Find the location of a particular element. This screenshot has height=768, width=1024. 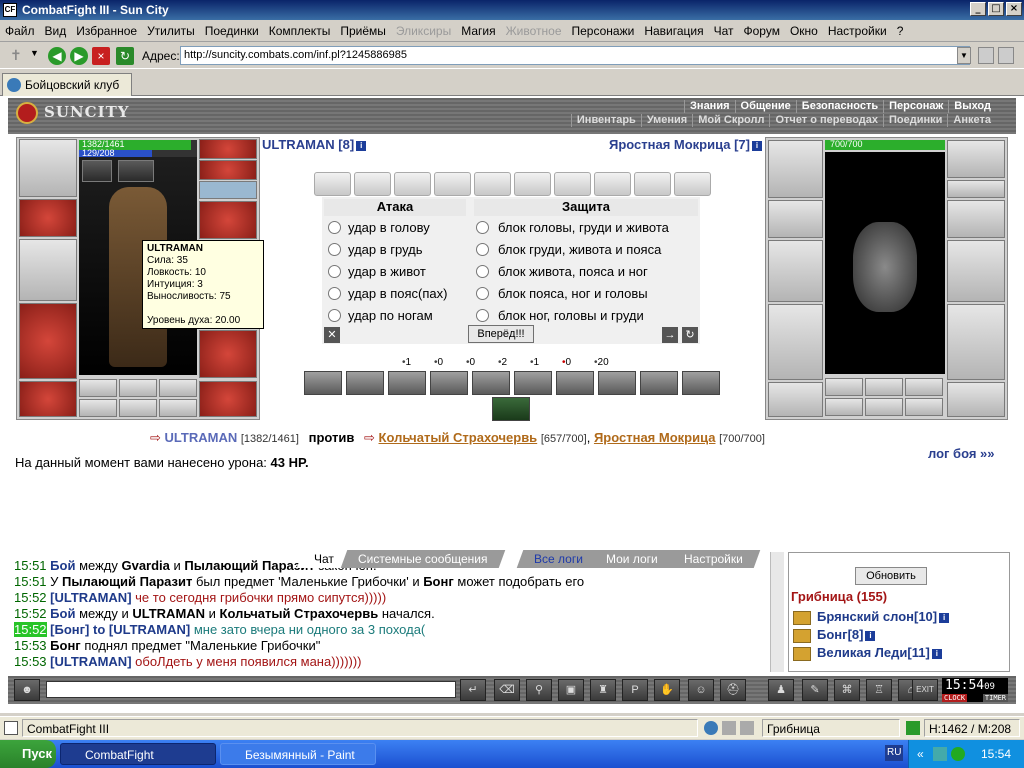

versus-enemy1: Кольчатый Страхочервь is located at coordinates (458, 437).